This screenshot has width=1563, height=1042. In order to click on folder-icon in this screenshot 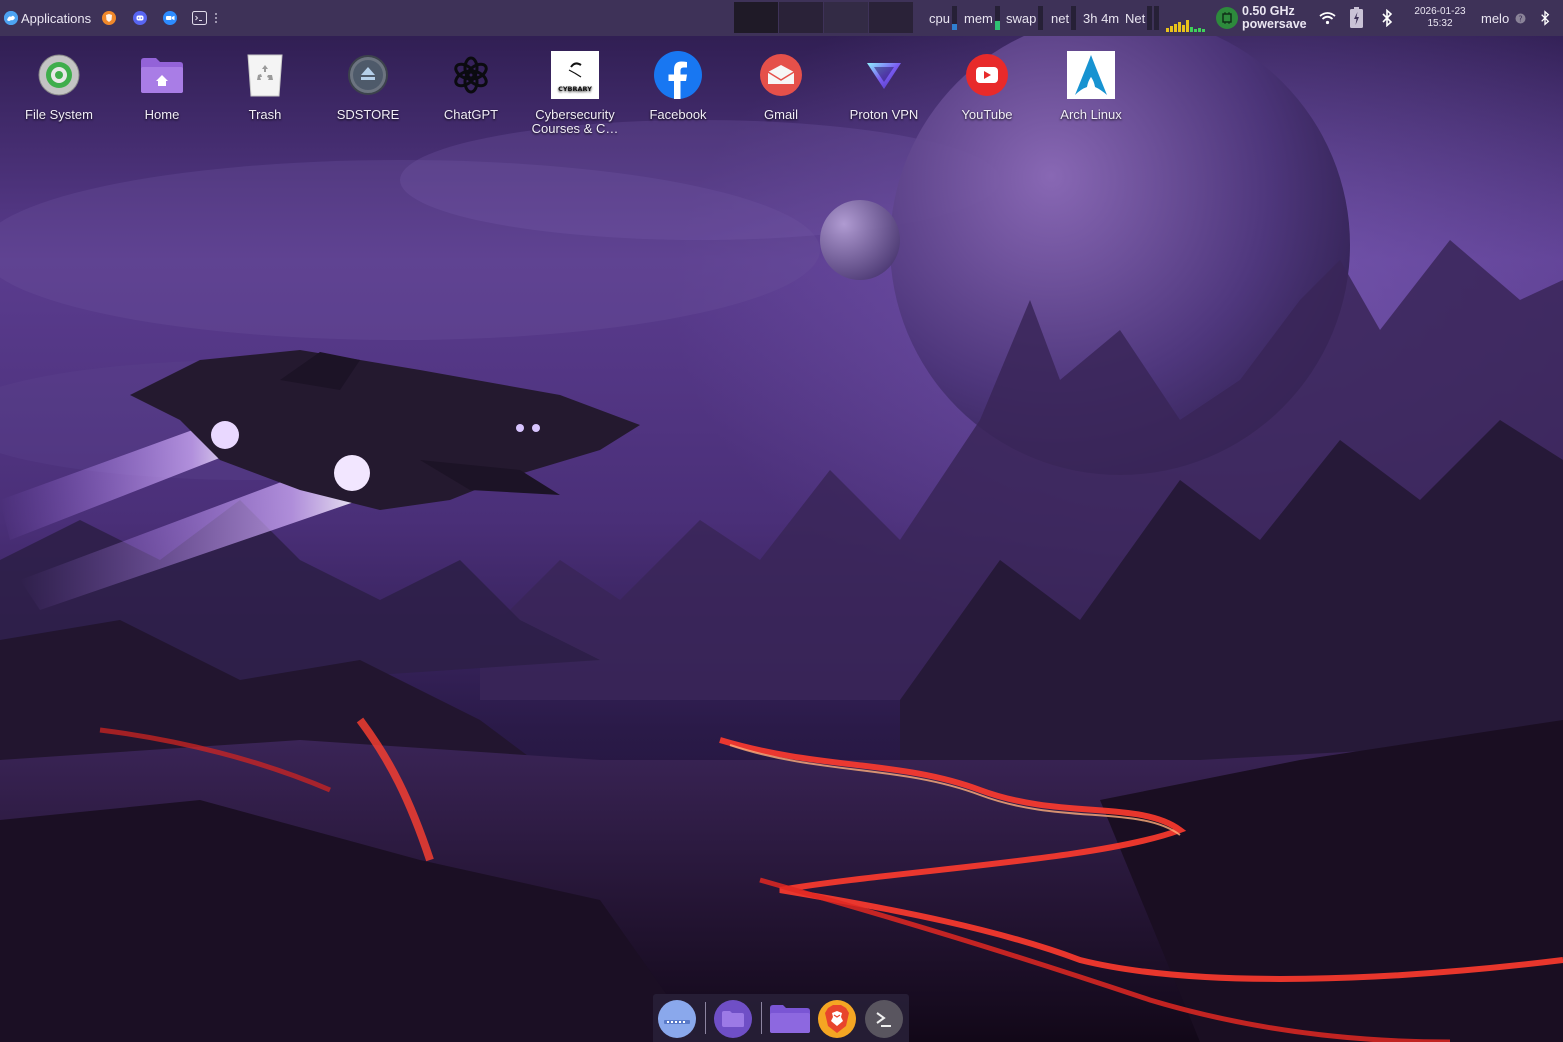, I will do `click(790, 1019)`.